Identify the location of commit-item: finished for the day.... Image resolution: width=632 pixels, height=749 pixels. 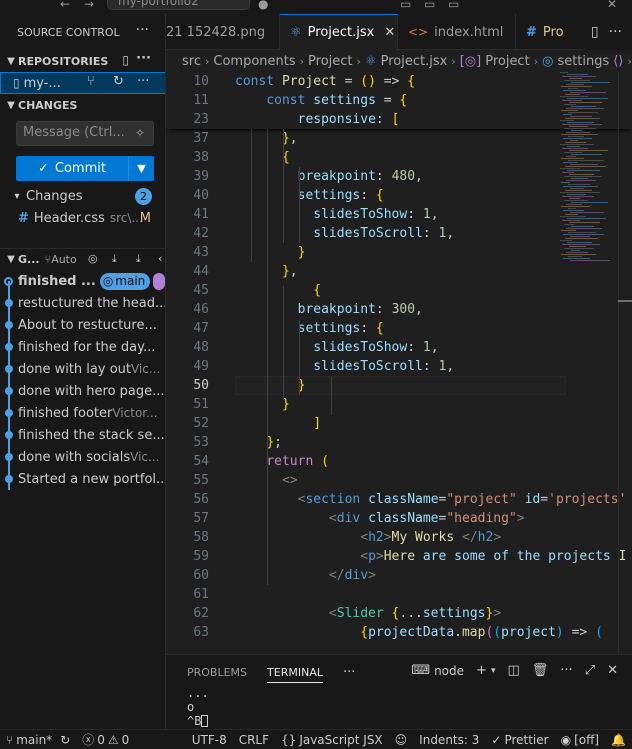
(82, 347).